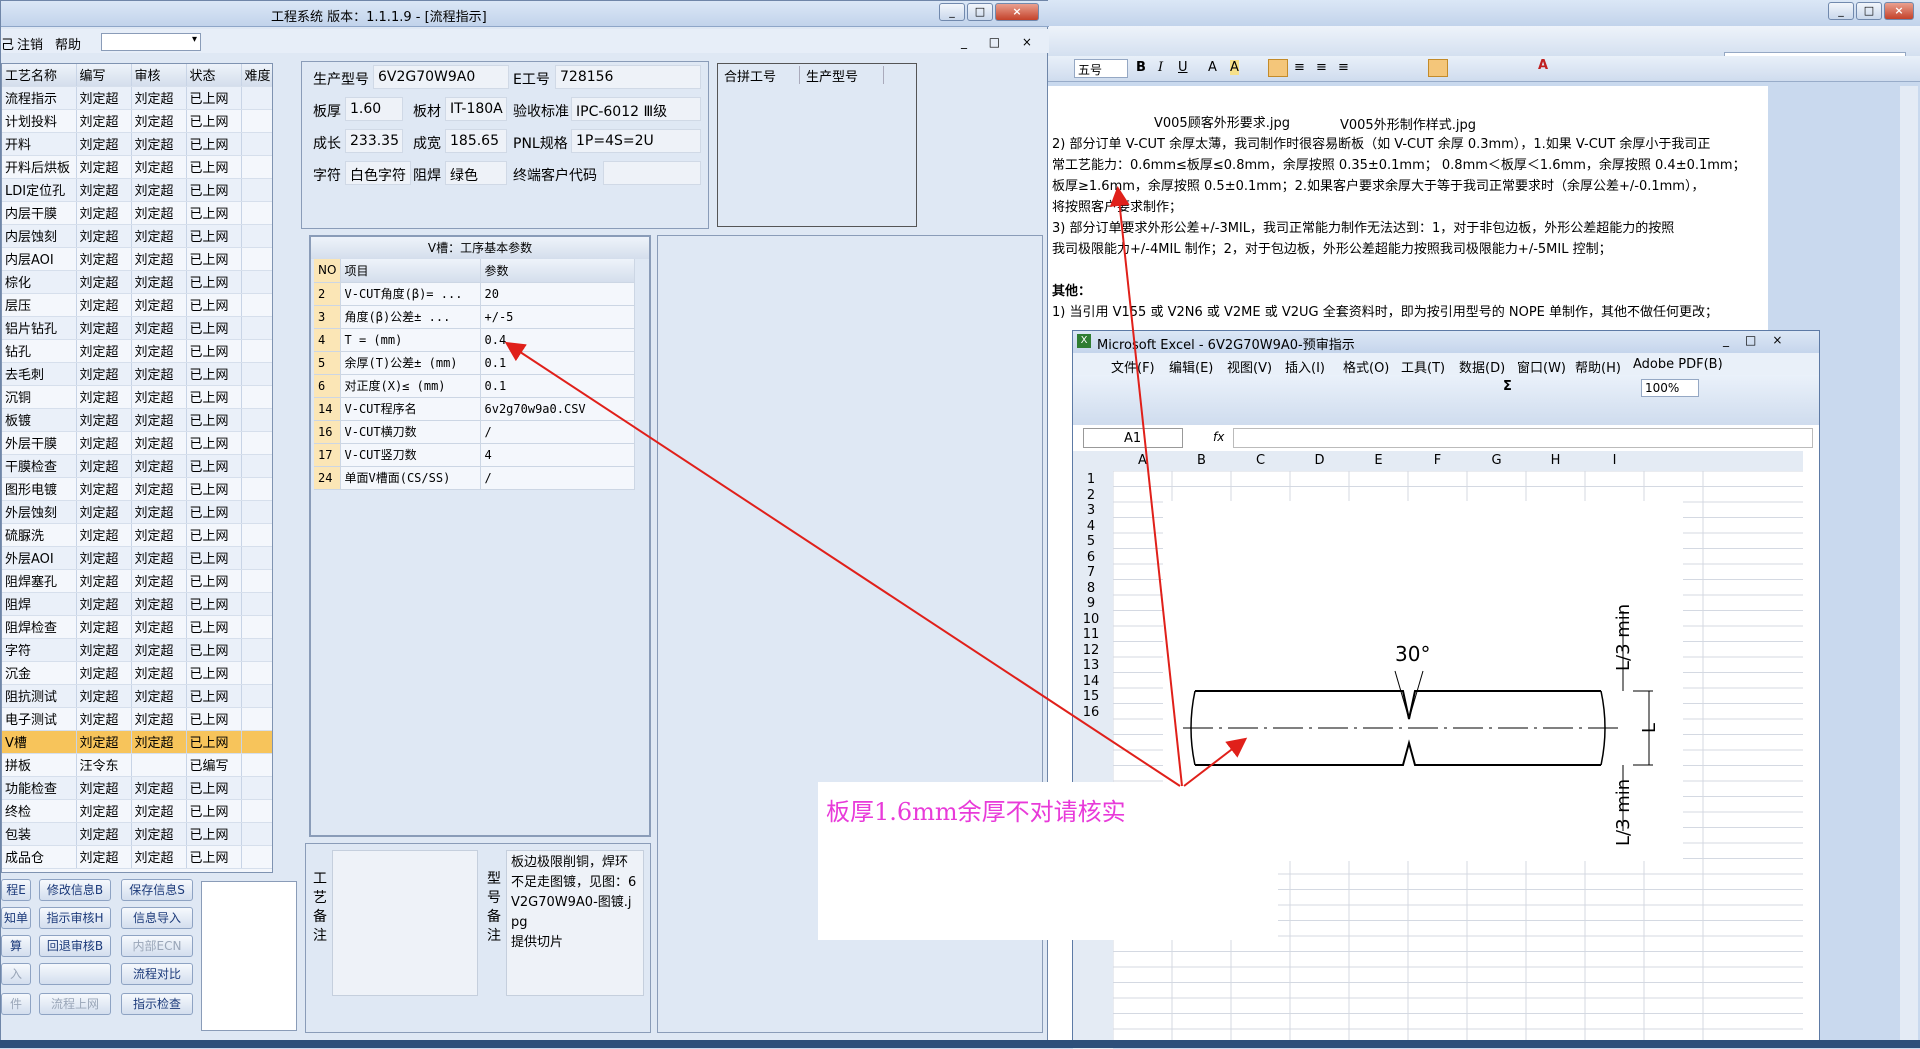 Image resolution: width=1920 pixels, height=1049 pixels. Describe the element at coordinates (374, 141) in the screenshot. I see `length-field: 233.35` at that location.